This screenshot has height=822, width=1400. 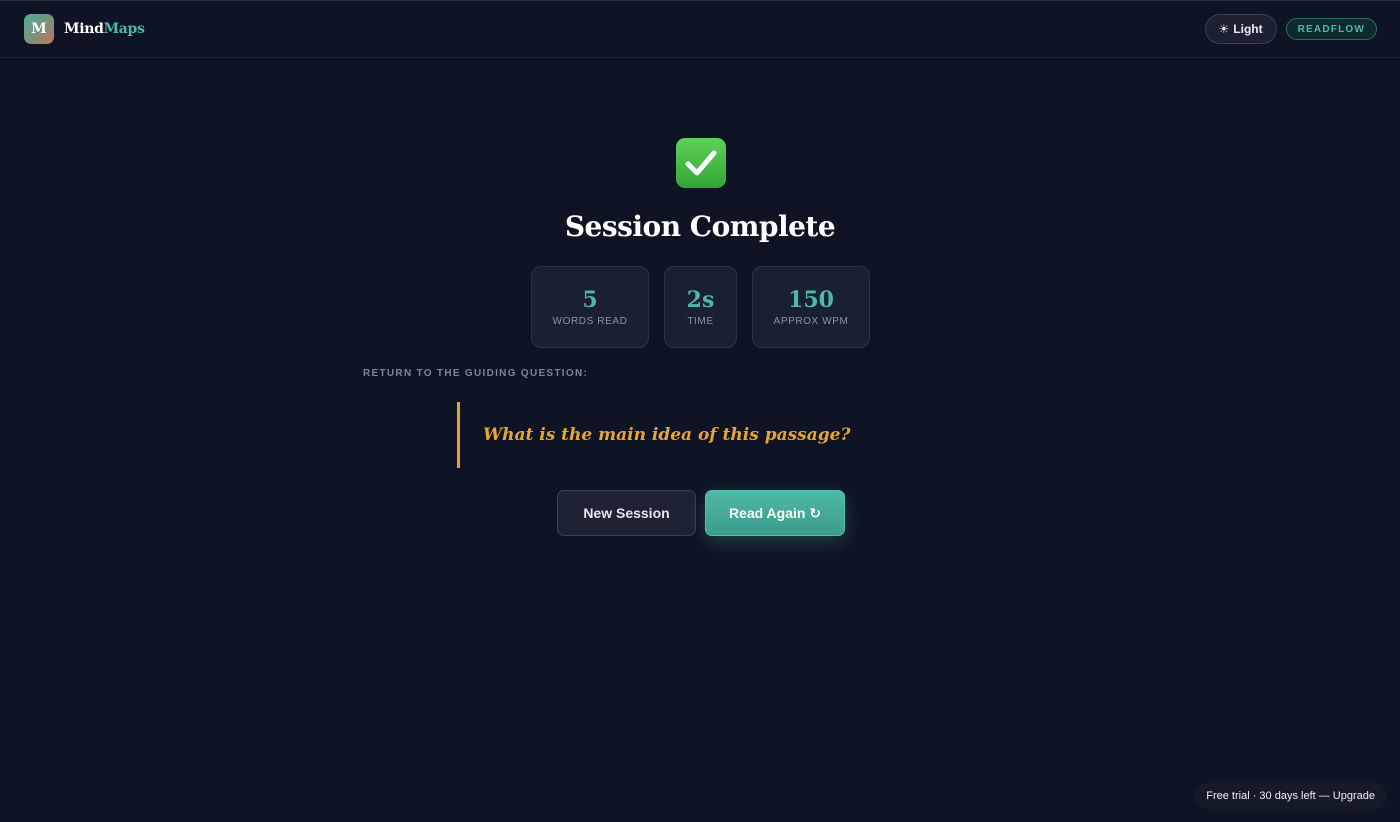 I want to click on theme-toggle-button: ☀ Light, so click(x=1240, y=29).